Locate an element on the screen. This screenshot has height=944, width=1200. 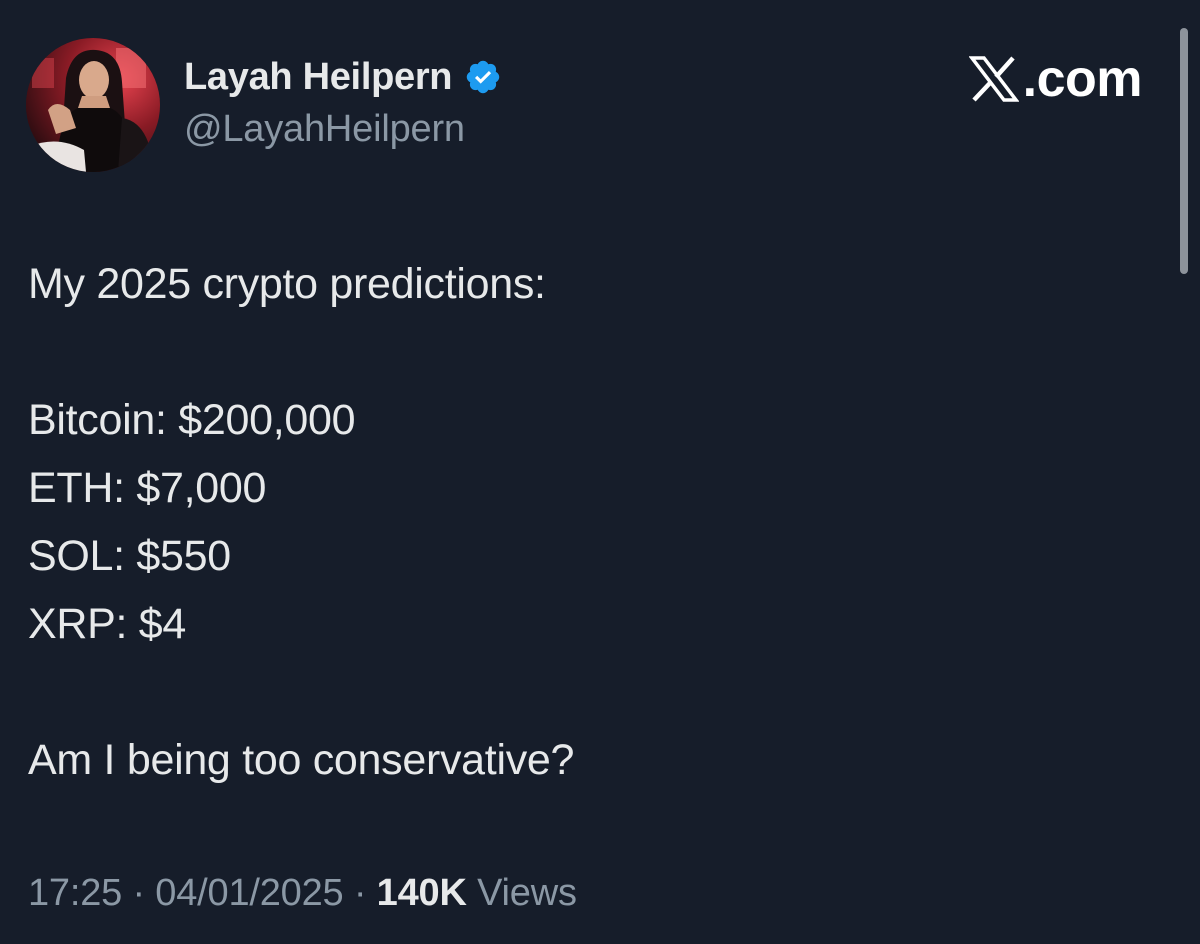
tweet-time: 17:25 is located at coordinates (75, 893).